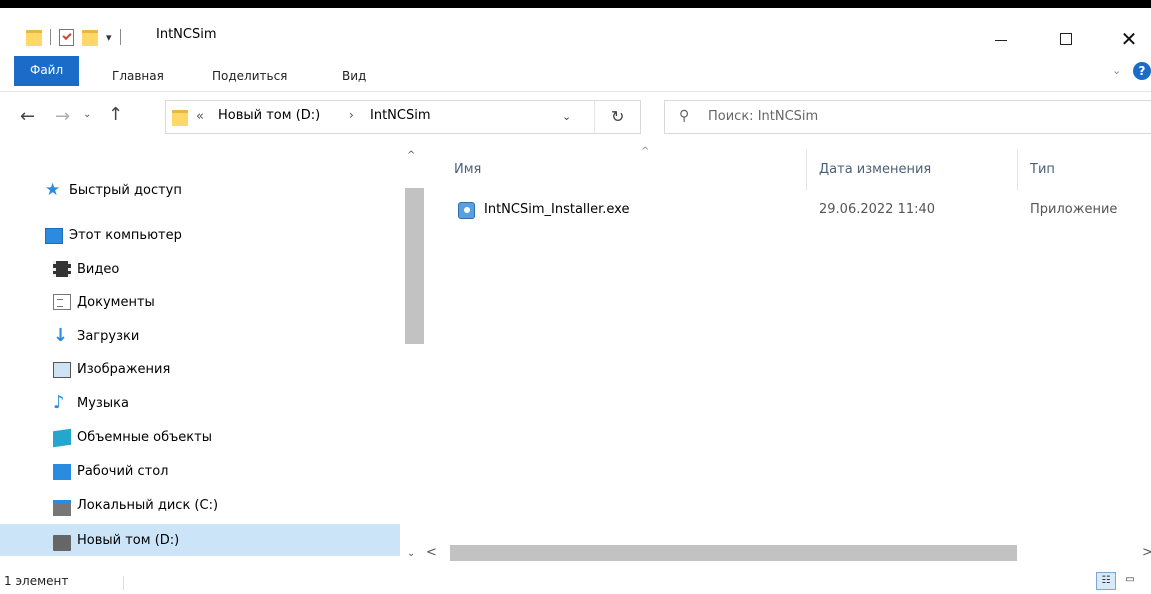  I want to click on window-top-edge, so click(575, 4).